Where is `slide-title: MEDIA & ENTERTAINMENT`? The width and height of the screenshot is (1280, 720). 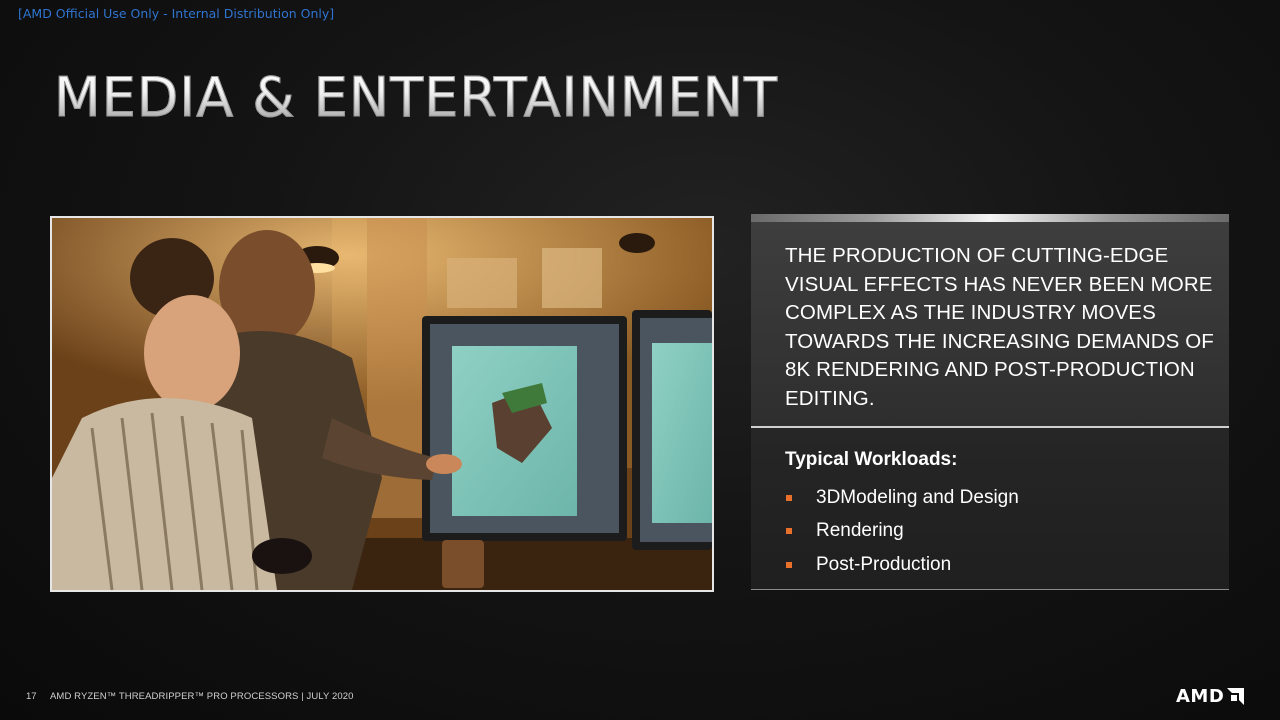
slide-title: MEDIA & ENTERTAINMENT is located at coordinates (416, 98).